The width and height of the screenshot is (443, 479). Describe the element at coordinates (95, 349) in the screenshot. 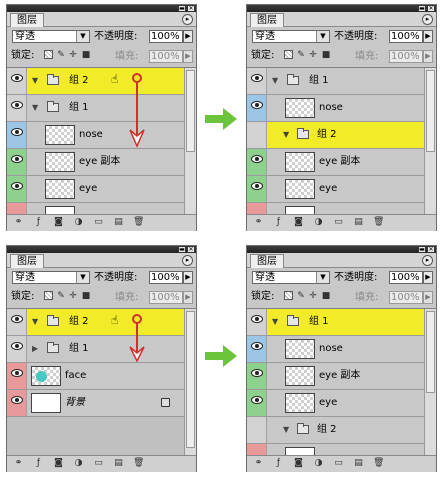

I see `layer-row-group-1: ▶ 组 1` at that location.